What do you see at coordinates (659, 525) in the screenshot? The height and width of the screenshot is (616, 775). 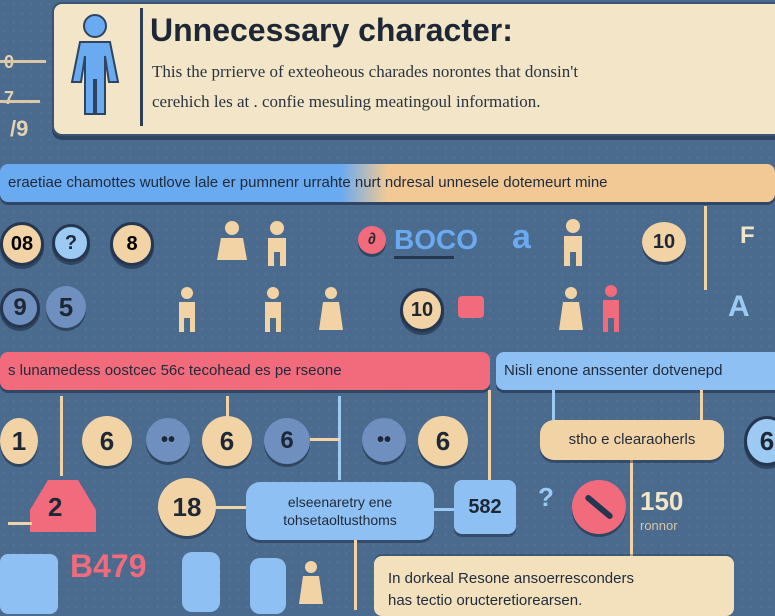 I see `code-sublabel: ronnor` at bounding box center [659, 525].